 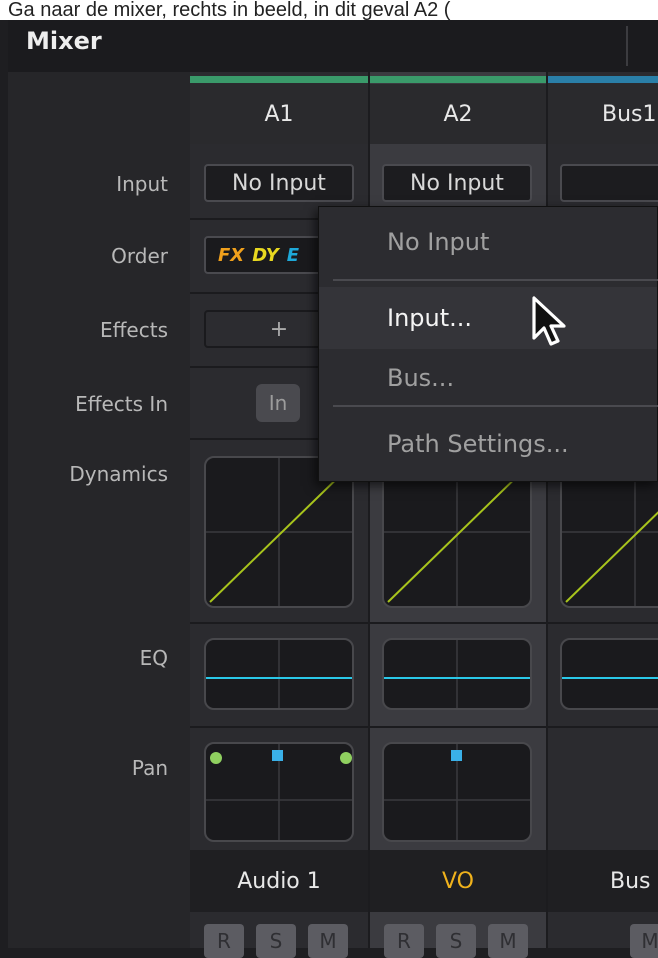 I want to click on input-selector-button, so click(x=609, y=183).